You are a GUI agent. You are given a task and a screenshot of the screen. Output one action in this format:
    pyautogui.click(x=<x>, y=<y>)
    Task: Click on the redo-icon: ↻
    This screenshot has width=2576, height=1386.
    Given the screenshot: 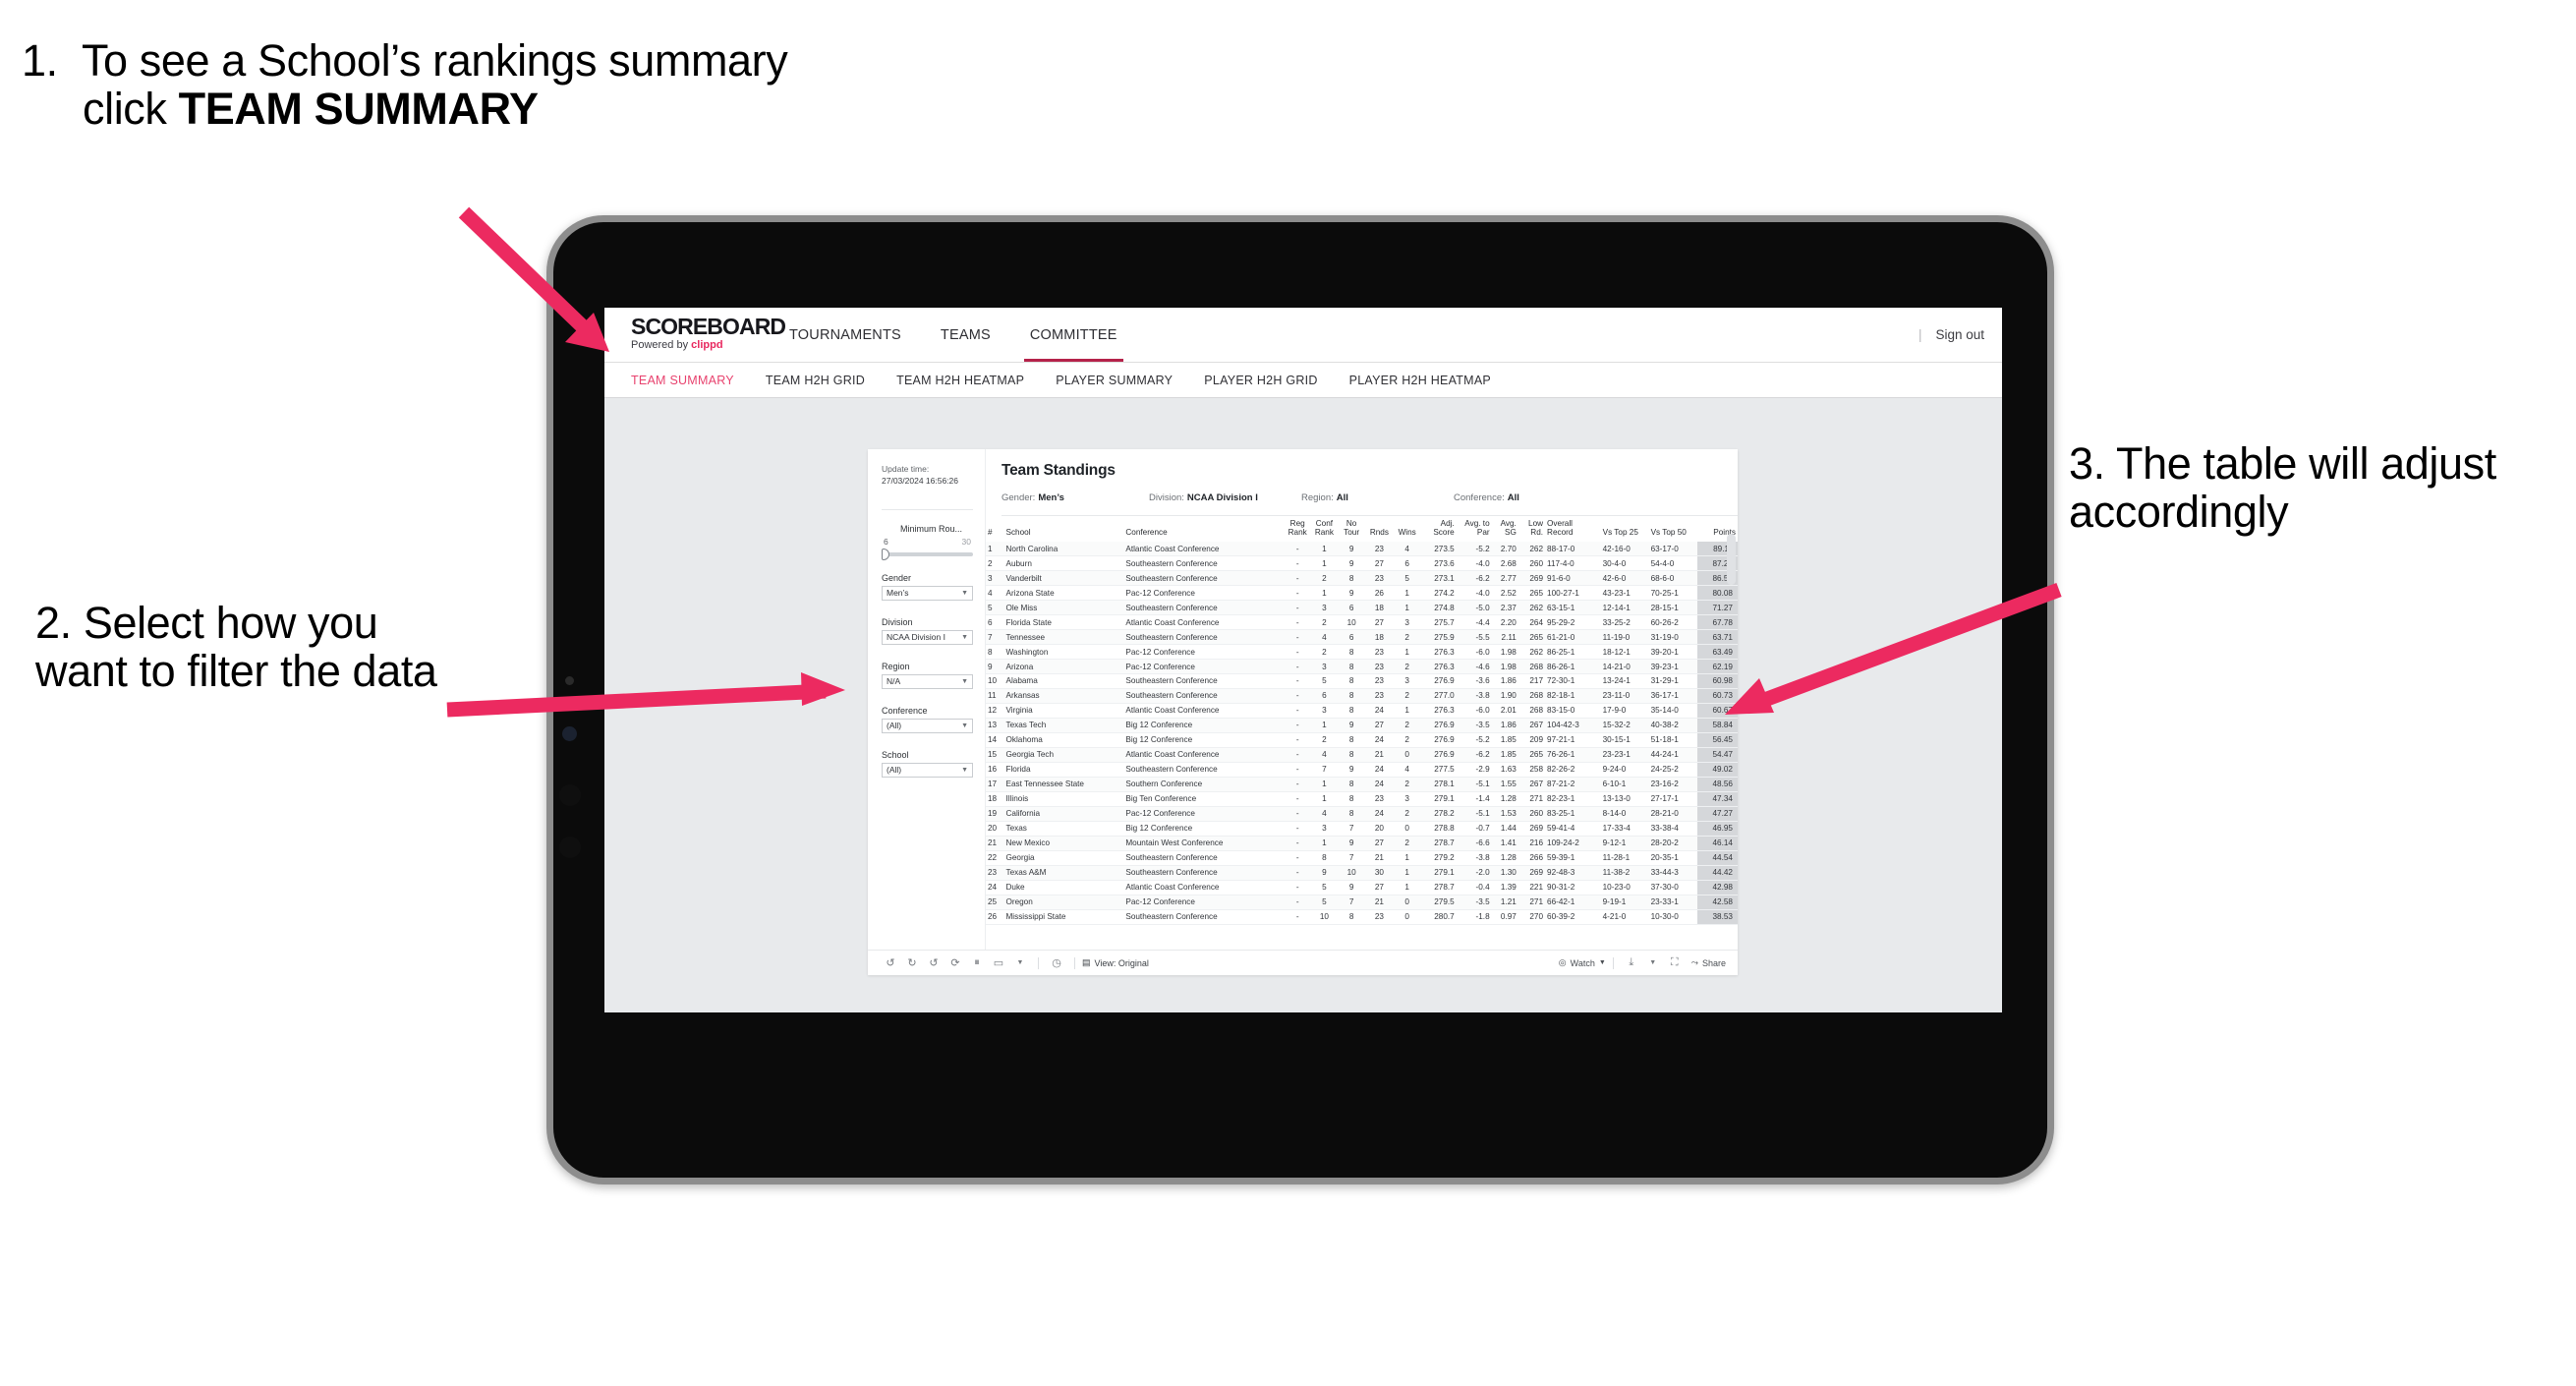 What is the action you would take?
    pyautogui.click(x=912, y=962)
    